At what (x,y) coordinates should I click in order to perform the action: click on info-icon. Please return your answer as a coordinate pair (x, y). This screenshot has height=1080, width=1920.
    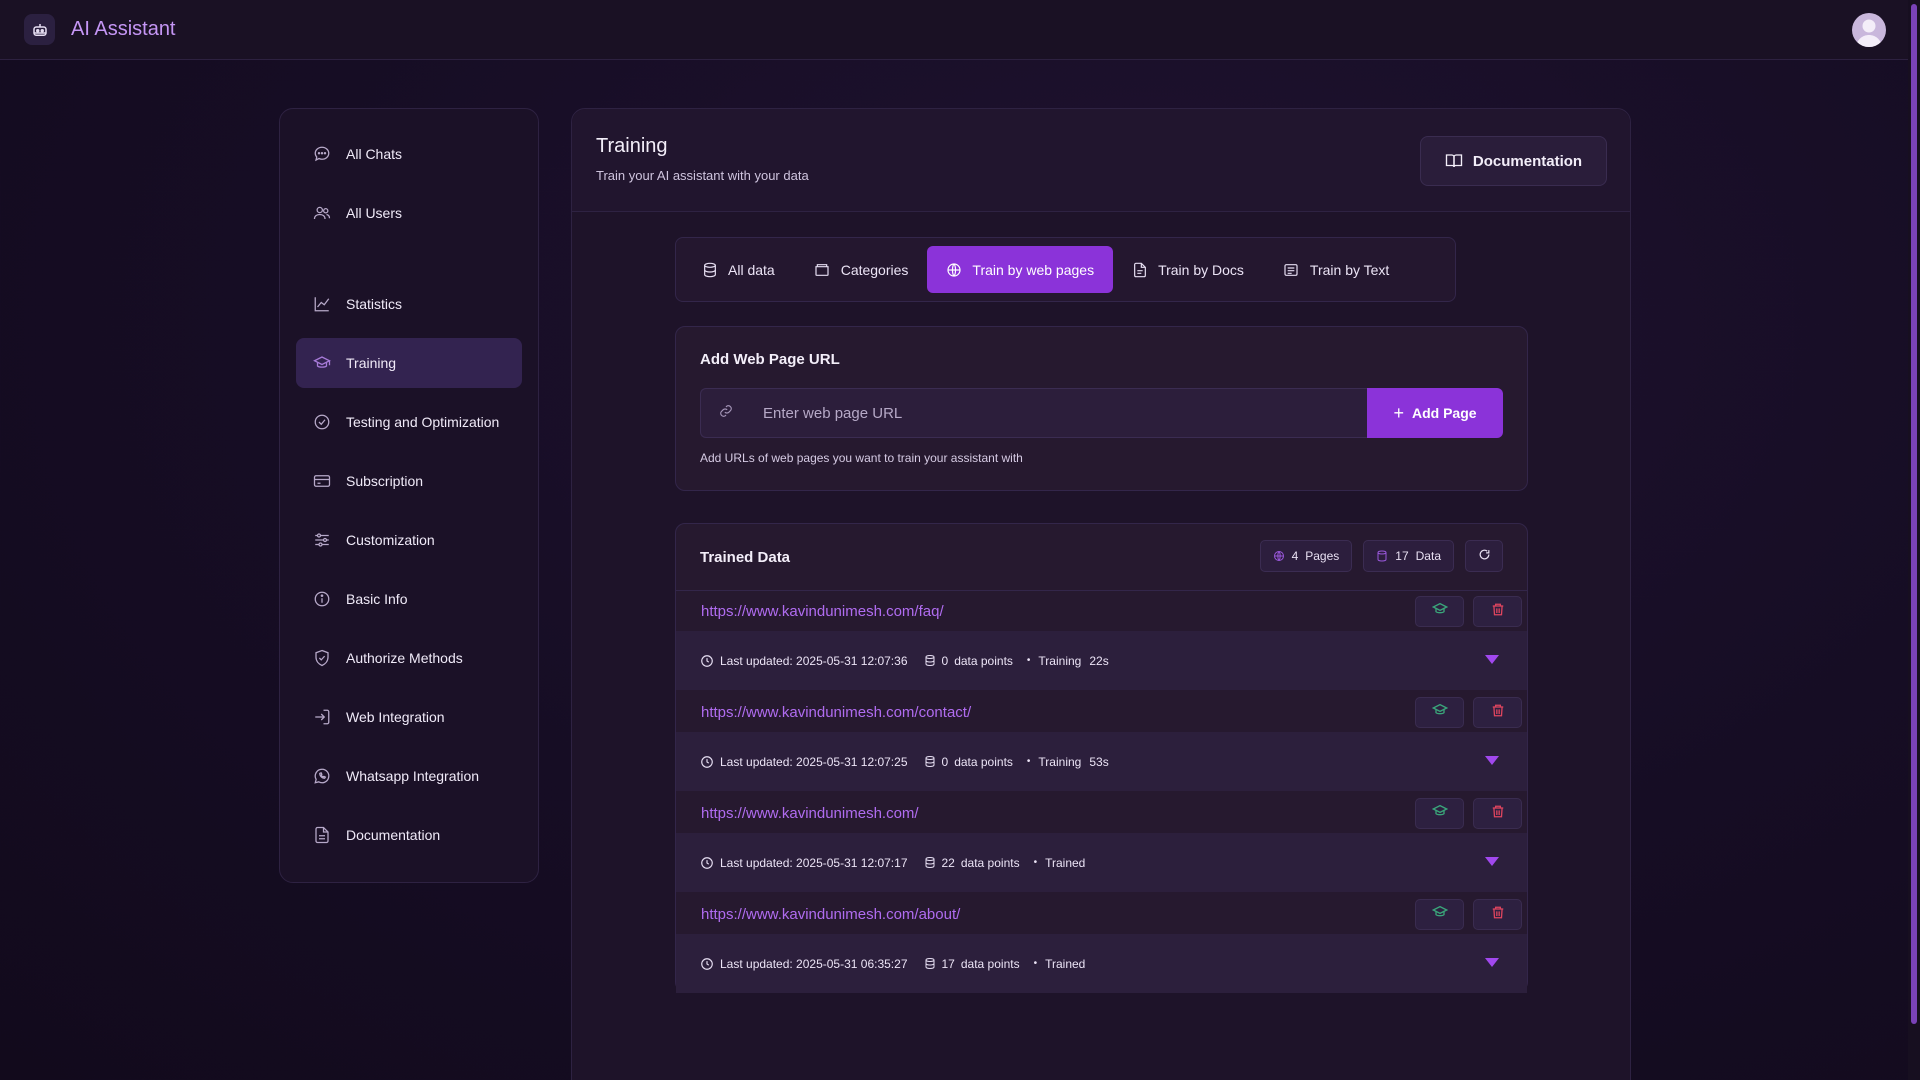
    Looking at the image, I should click on (322, 599).